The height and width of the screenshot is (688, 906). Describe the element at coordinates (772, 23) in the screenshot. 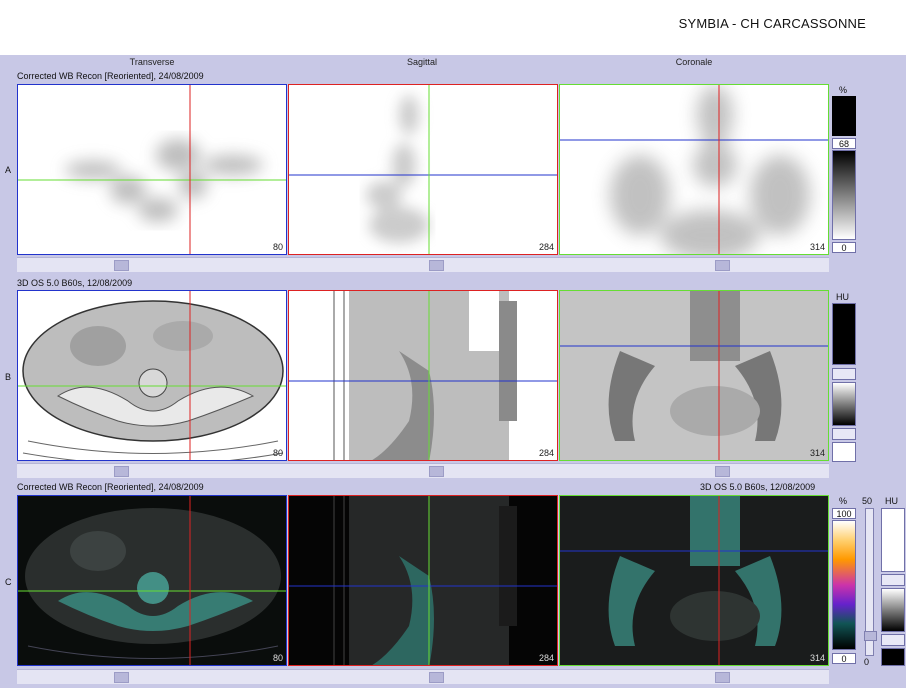

I see `institution-title: SYMBIA - CH CARCASSONNE` at that location.